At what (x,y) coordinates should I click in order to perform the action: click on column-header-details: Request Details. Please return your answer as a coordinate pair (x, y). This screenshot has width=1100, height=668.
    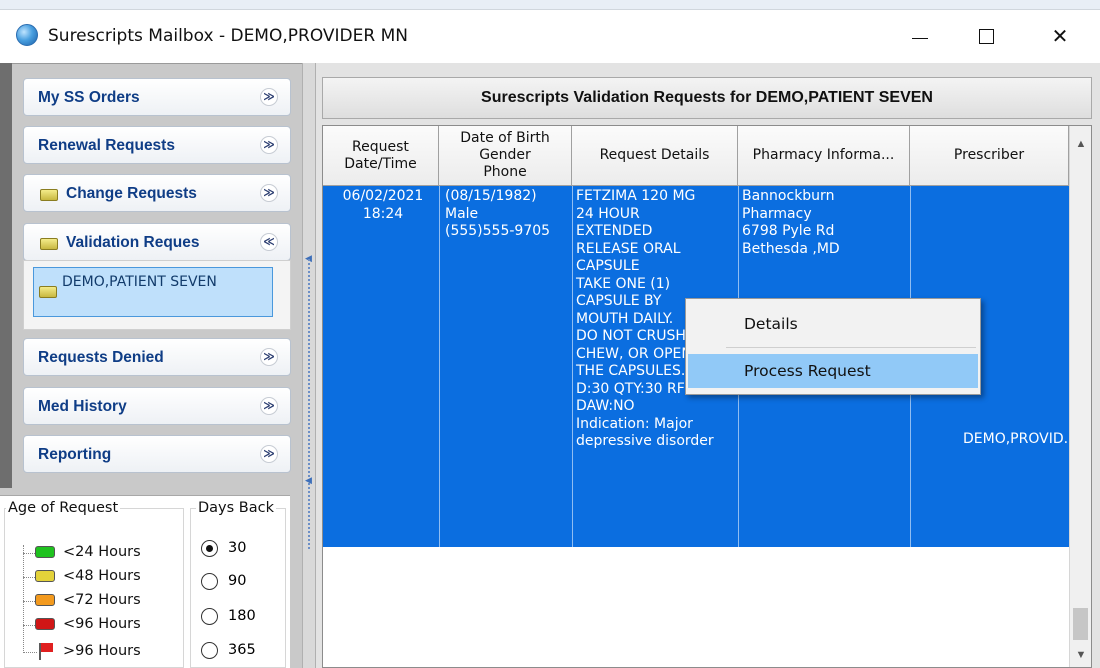
    Looking at the image, I should click on (655, 156).